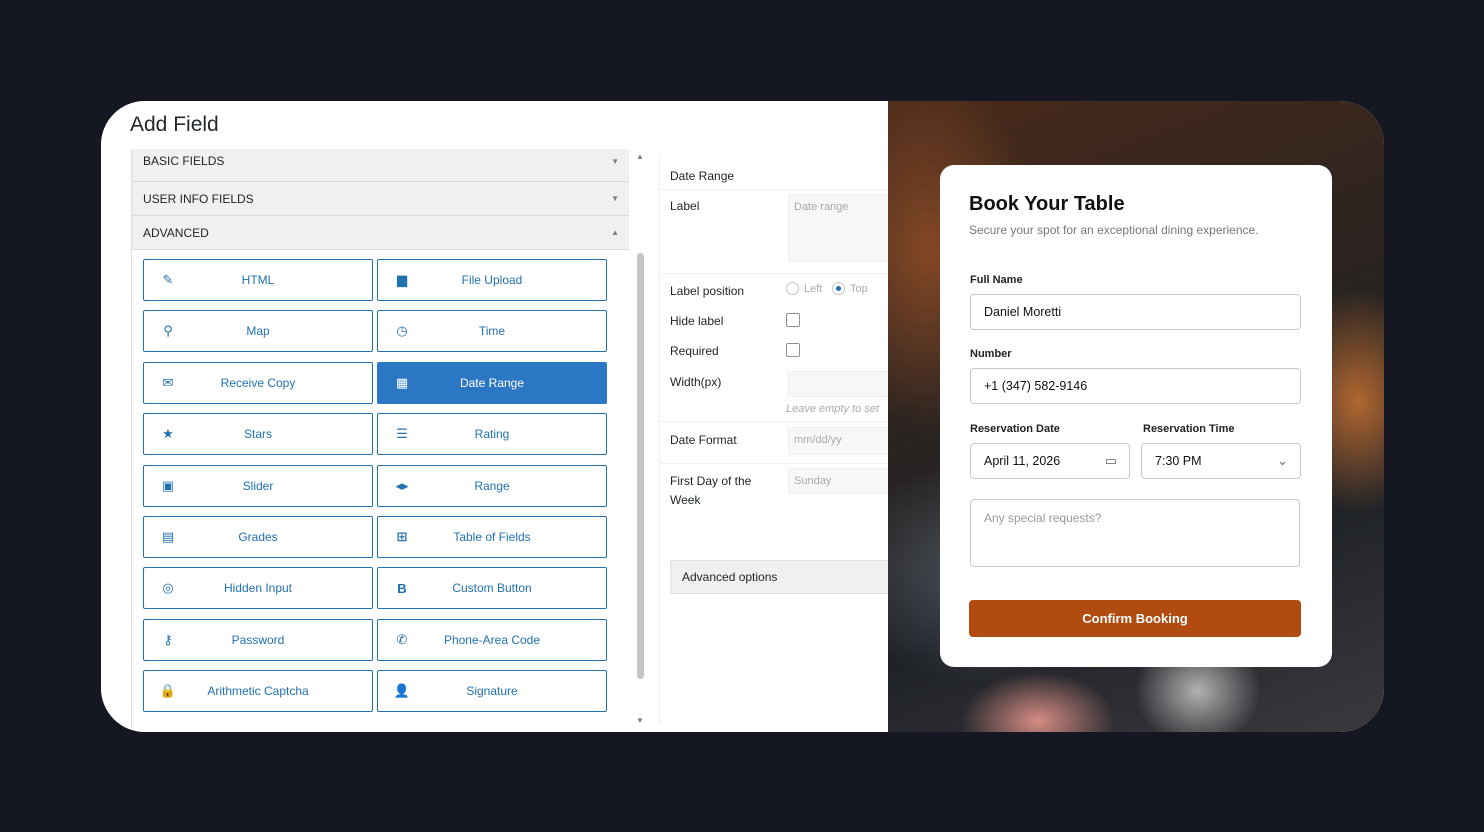 The height and width of the screenshot is (832, 1484). I want to click on field-button-label: Password, so click(258, 639).